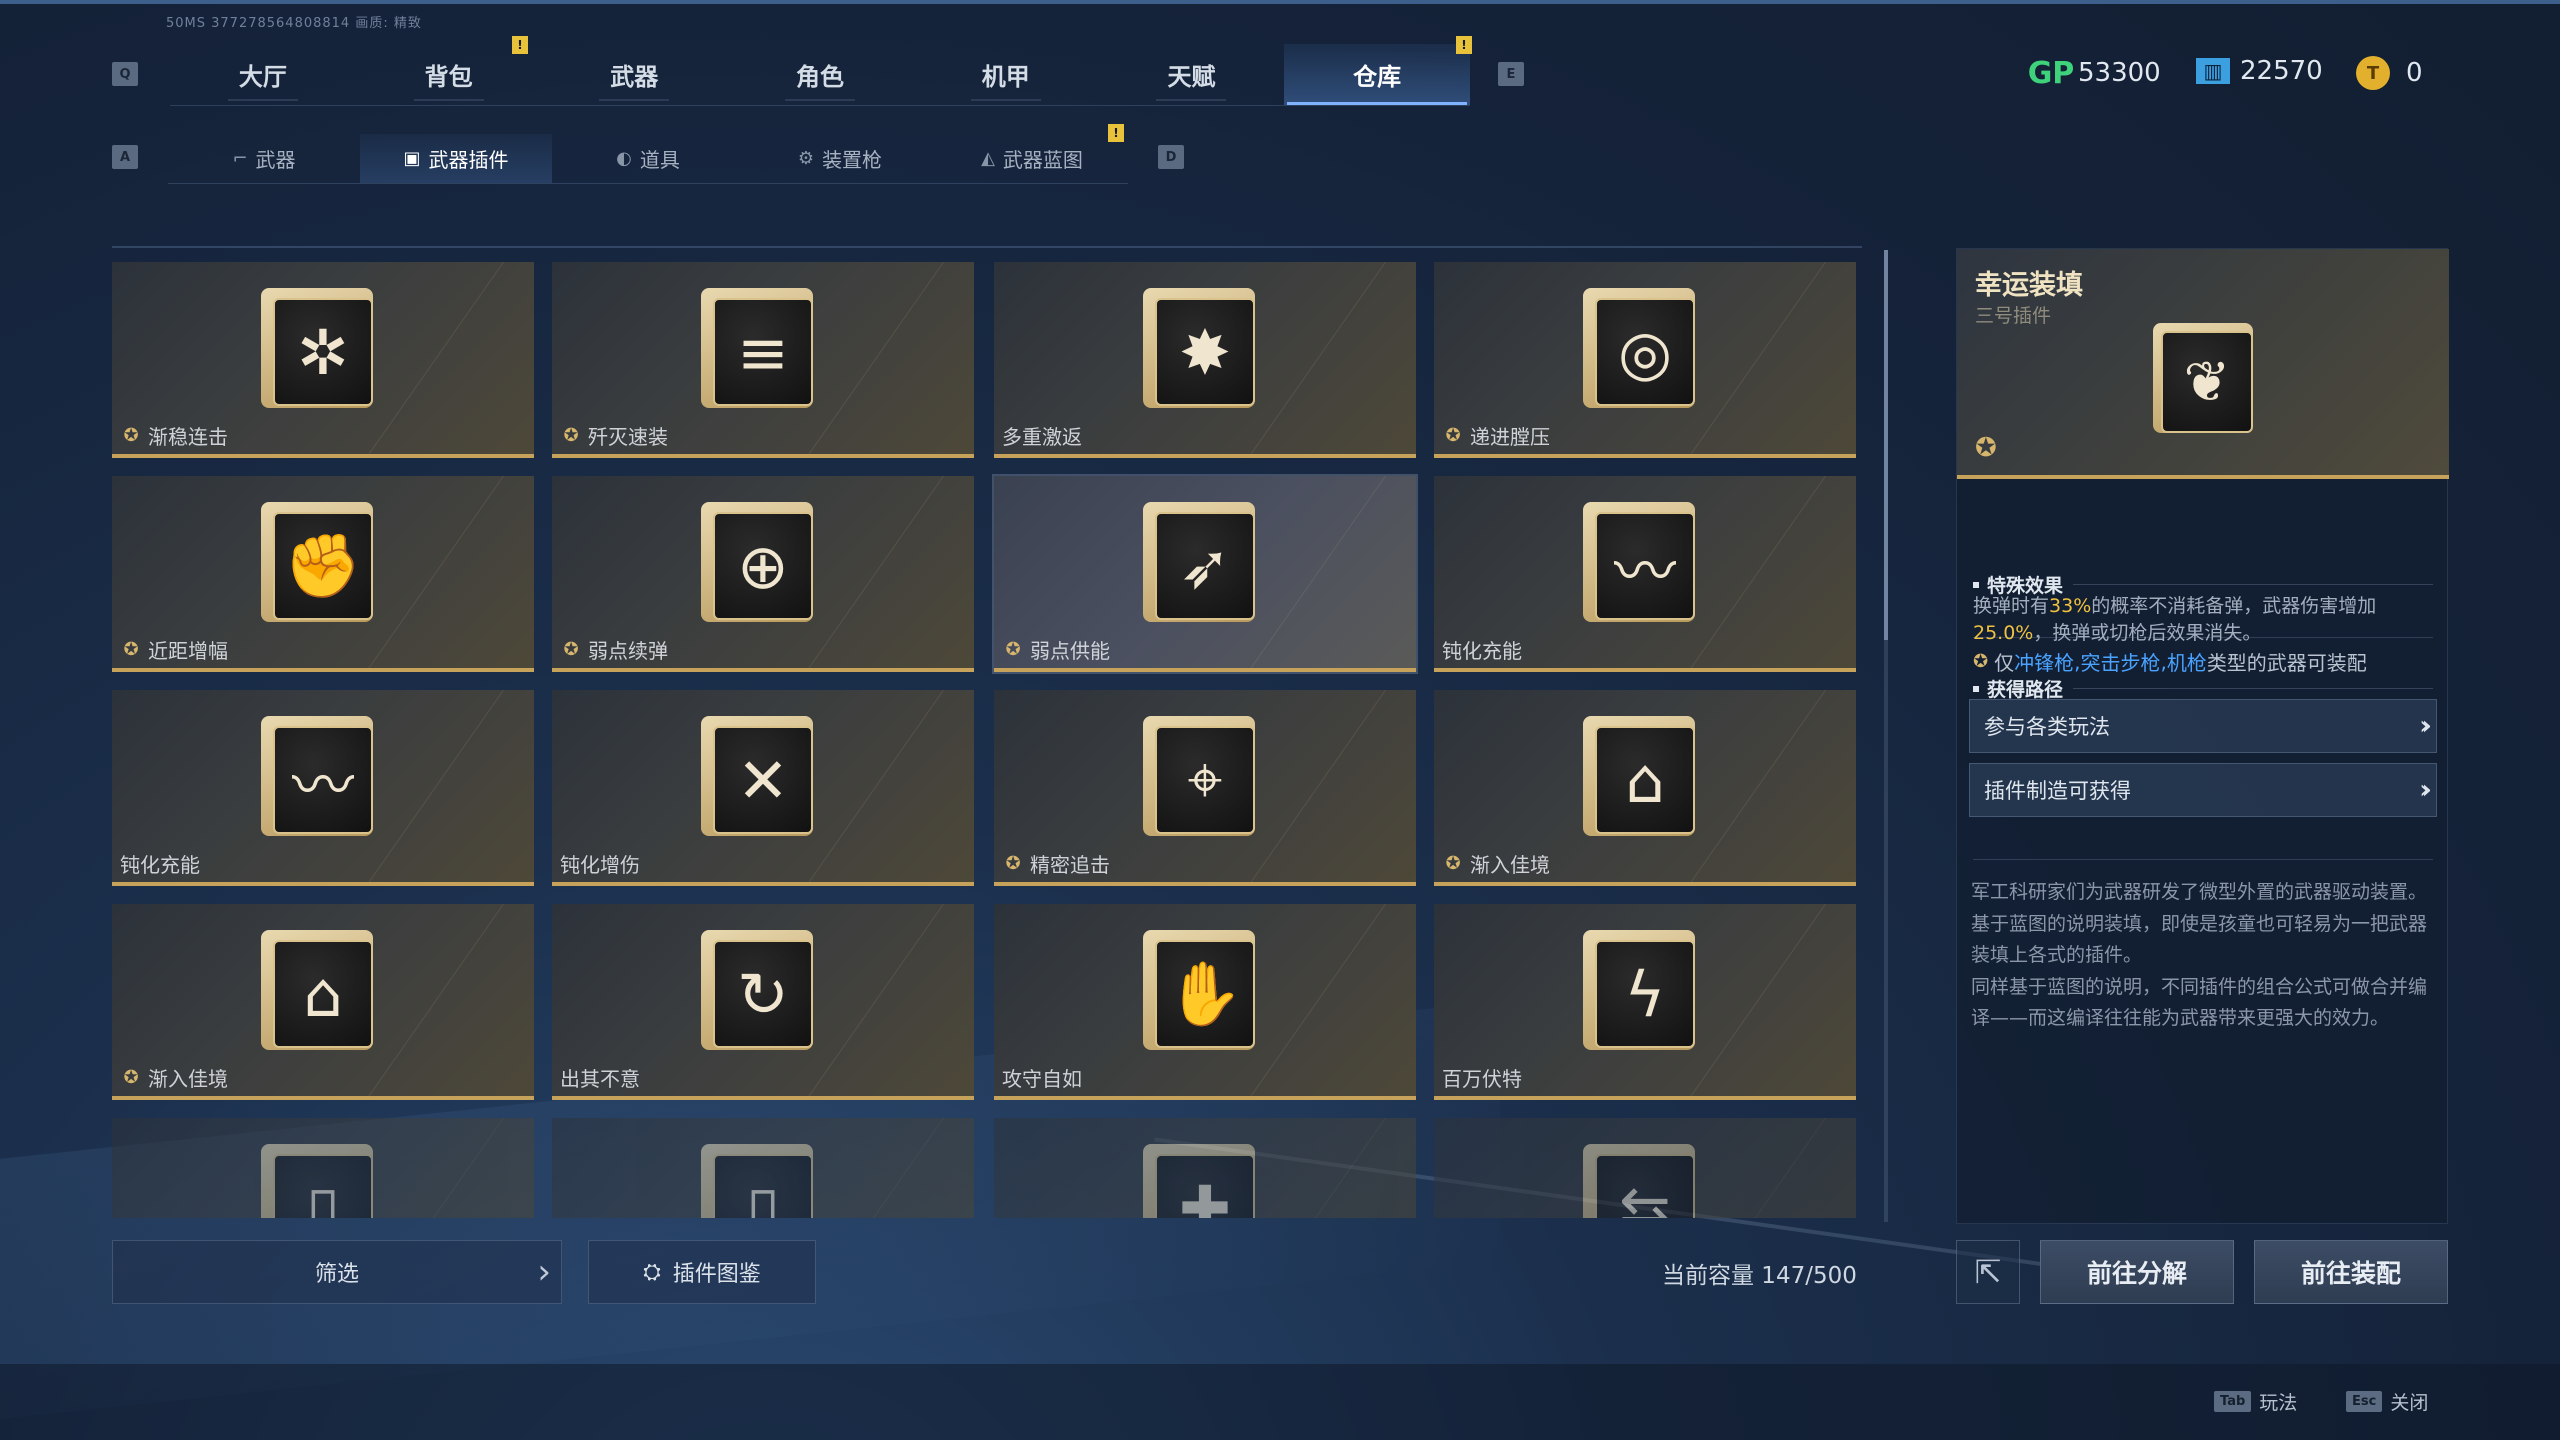 This screenshot has width=2560, height=1440. I want to click on main-tab-bar: 大厅 背包 武器 角色 机甲 天赋 仓库, so click(820, 75).